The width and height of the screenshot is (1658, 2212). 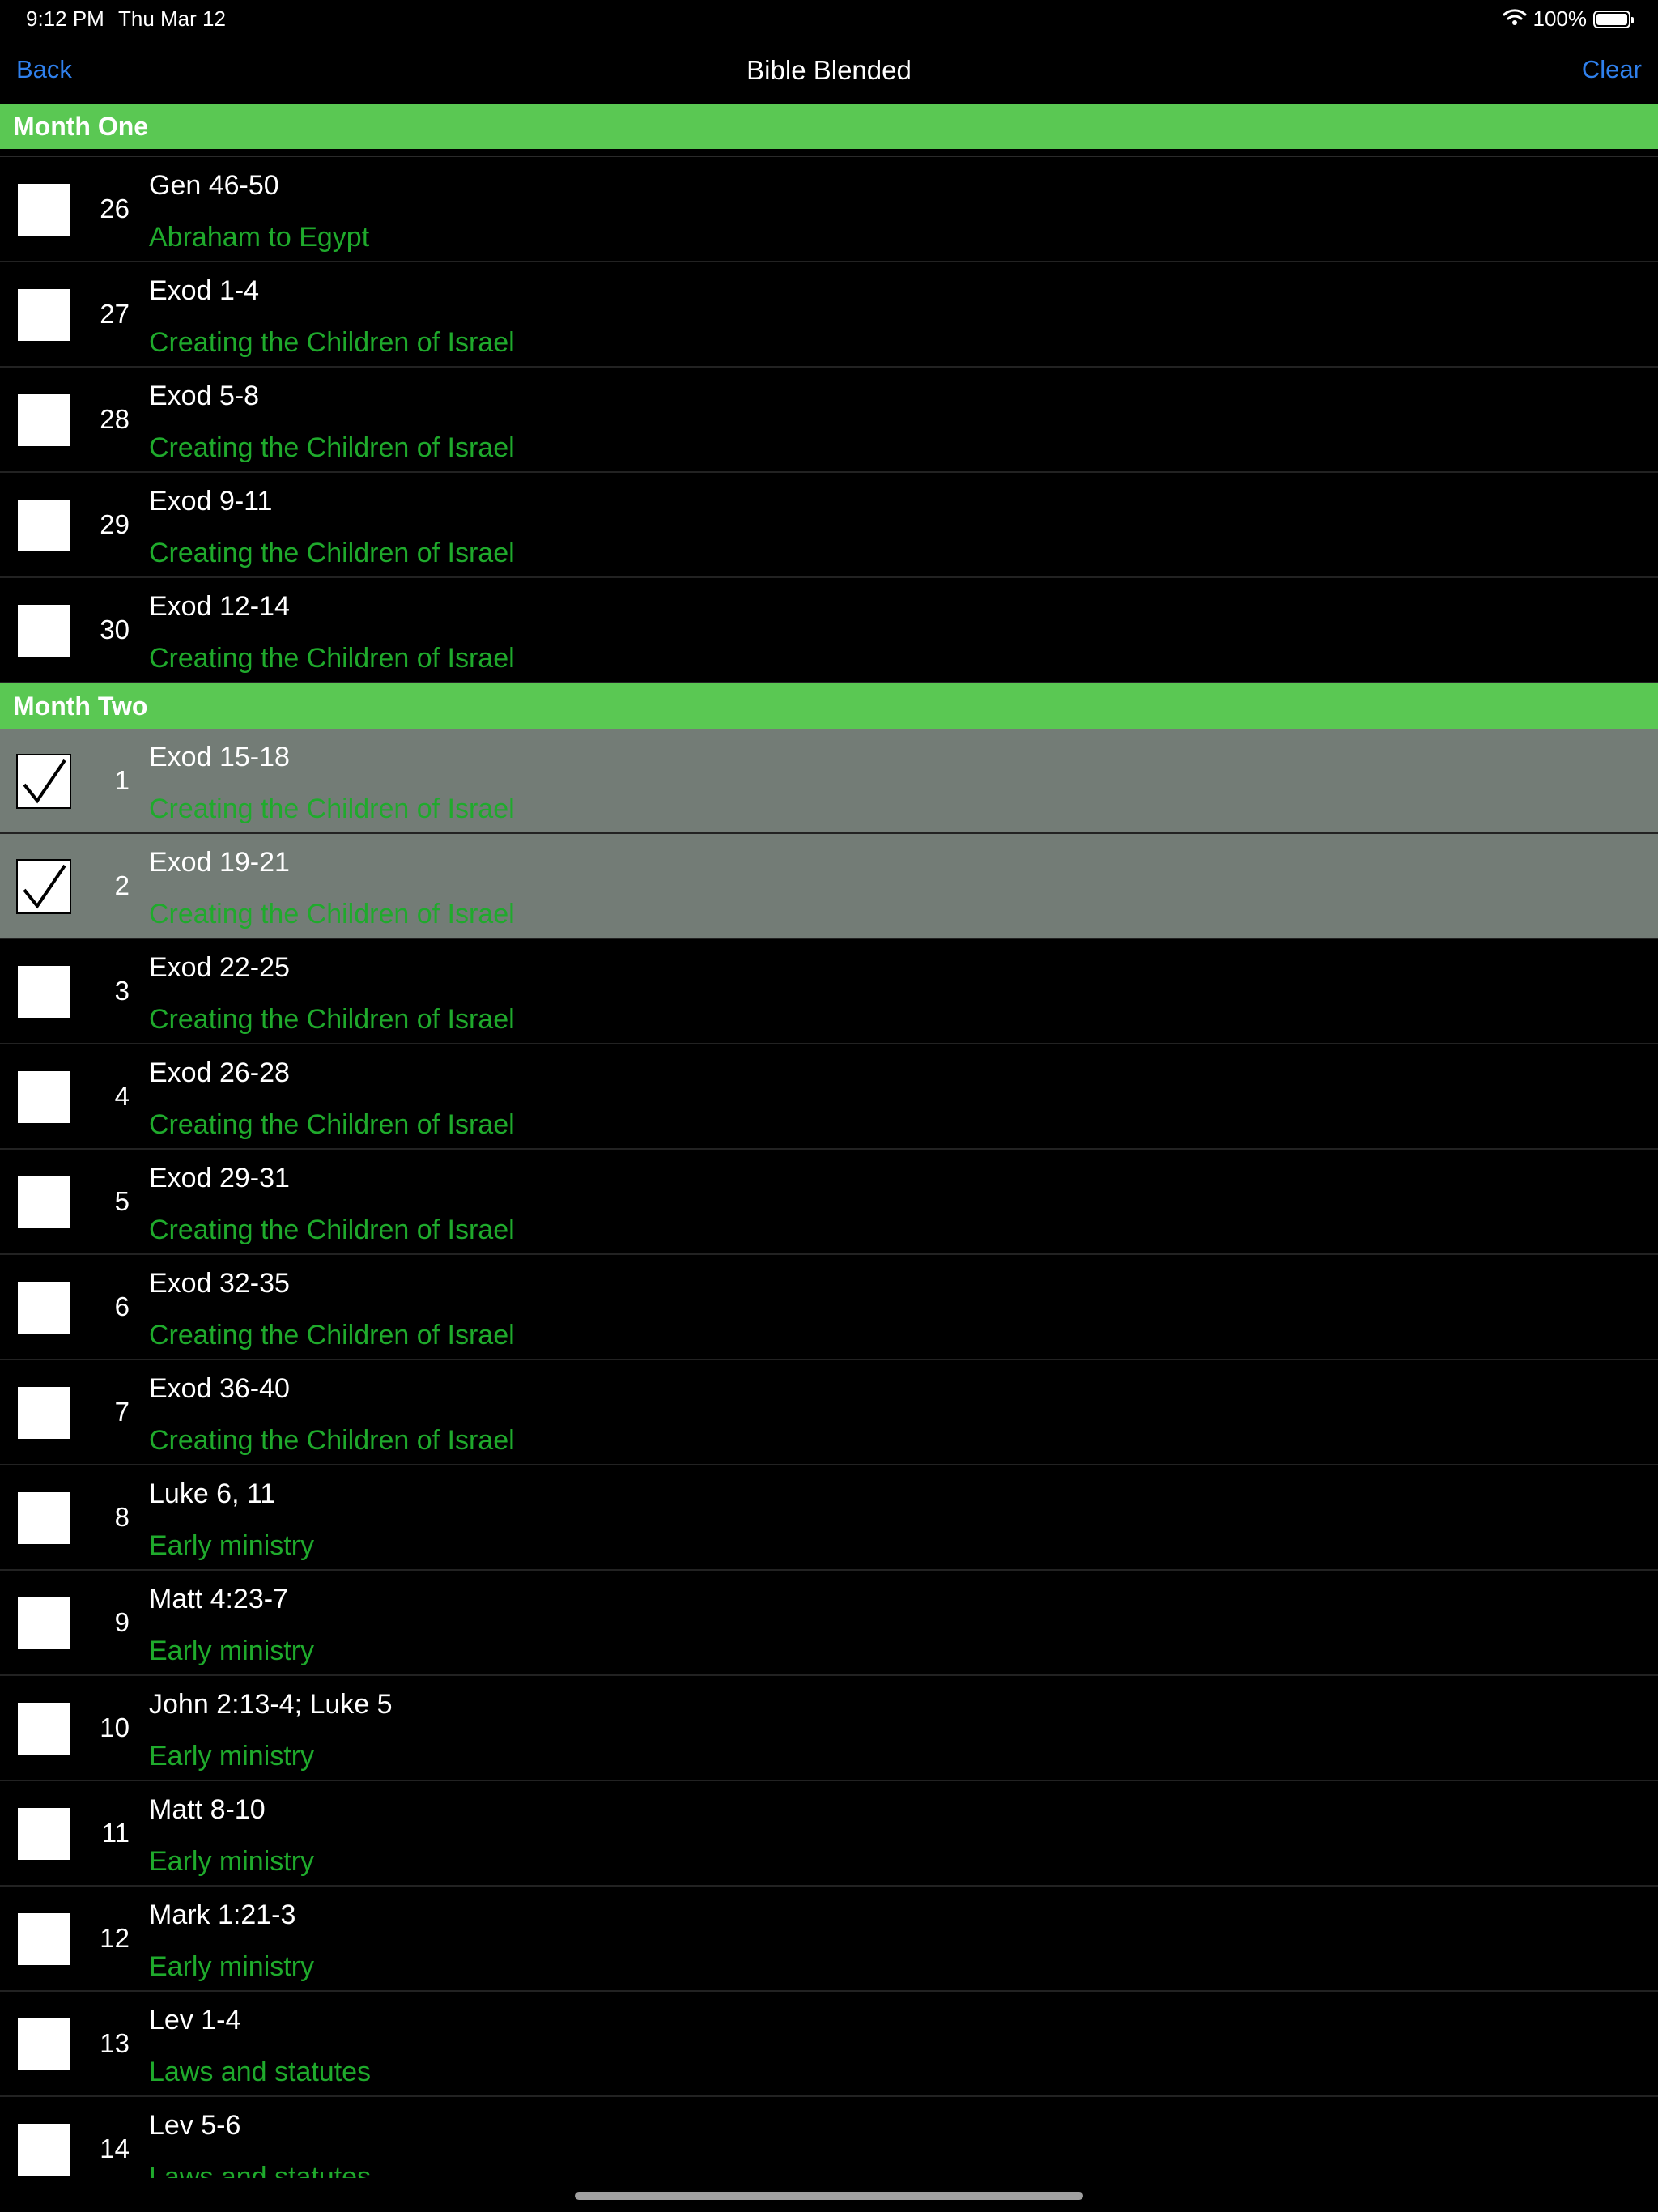 I want to click on day-number: 30, so click(x=115, y=630).